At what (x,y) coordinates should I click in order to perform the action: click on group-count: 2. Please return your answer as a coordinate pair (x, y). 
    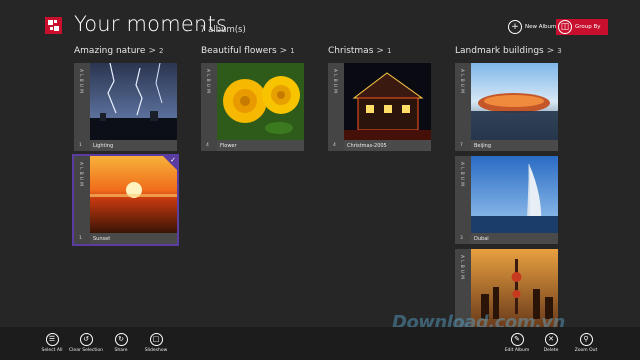
    Looking at the image, I should click on (161, 51).